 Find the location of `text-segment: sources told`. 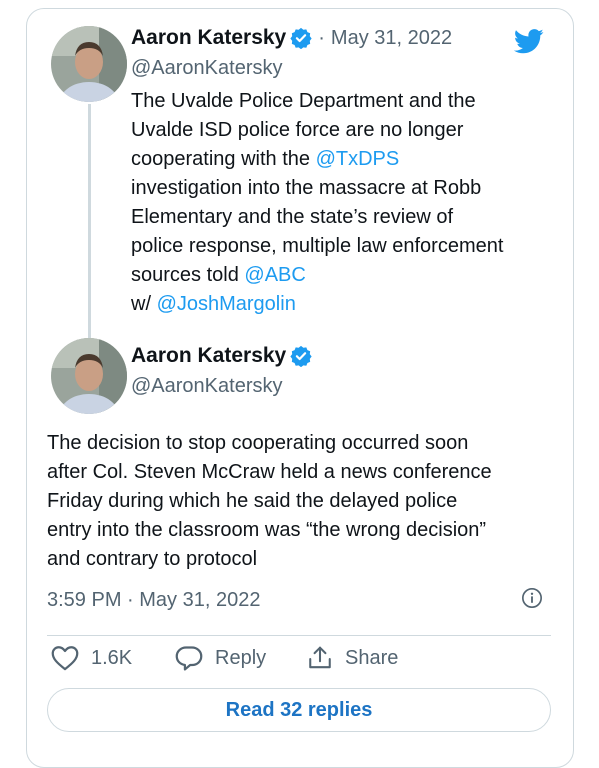

text-segment: sources told is located at coordinates (188, 275).